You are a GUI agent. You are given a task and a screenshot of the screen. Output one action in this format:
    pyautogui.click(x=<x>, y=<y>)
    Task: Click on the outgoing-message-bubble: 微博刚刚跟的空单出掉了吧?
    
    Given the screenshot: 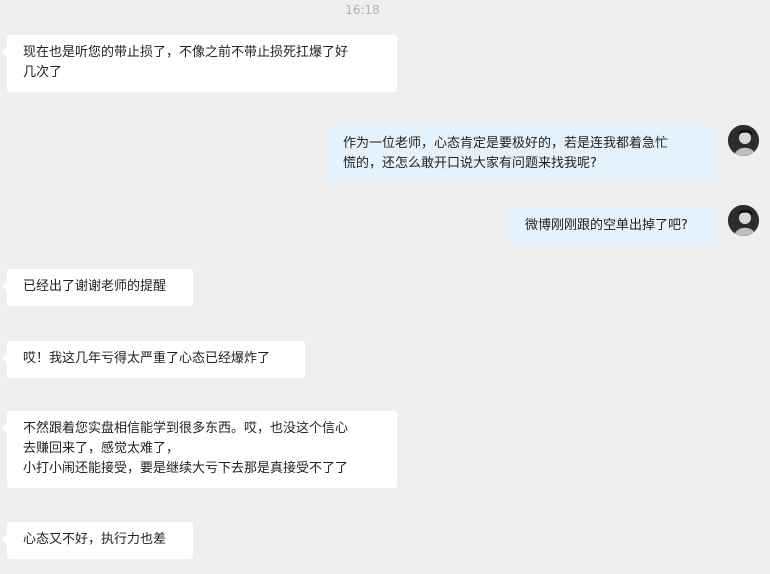 What is the action you would take?
    pyautogui.click(x=615, y=226)
    